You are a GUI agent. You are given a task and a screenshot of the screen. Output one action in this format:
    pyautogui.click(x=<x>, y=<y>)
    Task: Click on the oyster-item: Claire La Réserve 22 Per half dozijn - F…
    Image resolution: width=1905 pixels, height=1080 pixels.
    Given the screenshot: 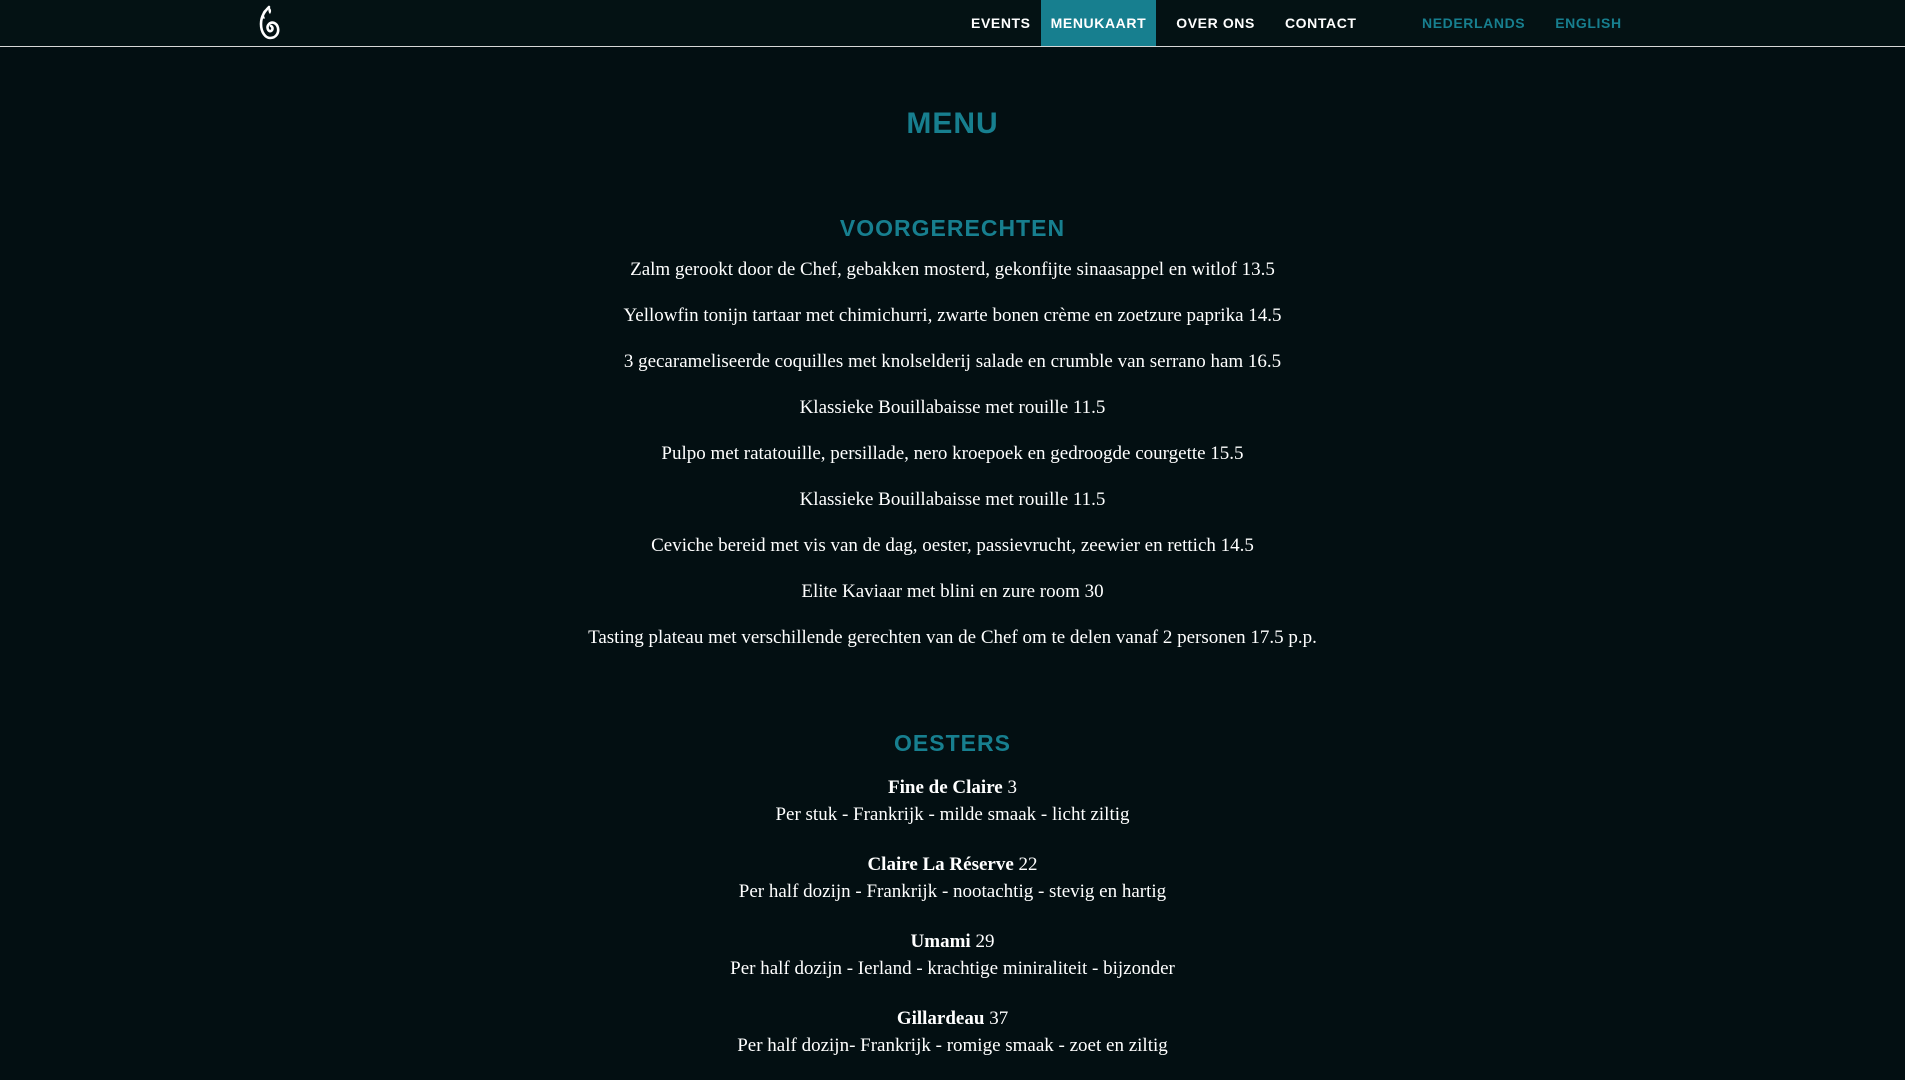 What is the action you would take?
    pyautogui.click(x=952, y=878)
    